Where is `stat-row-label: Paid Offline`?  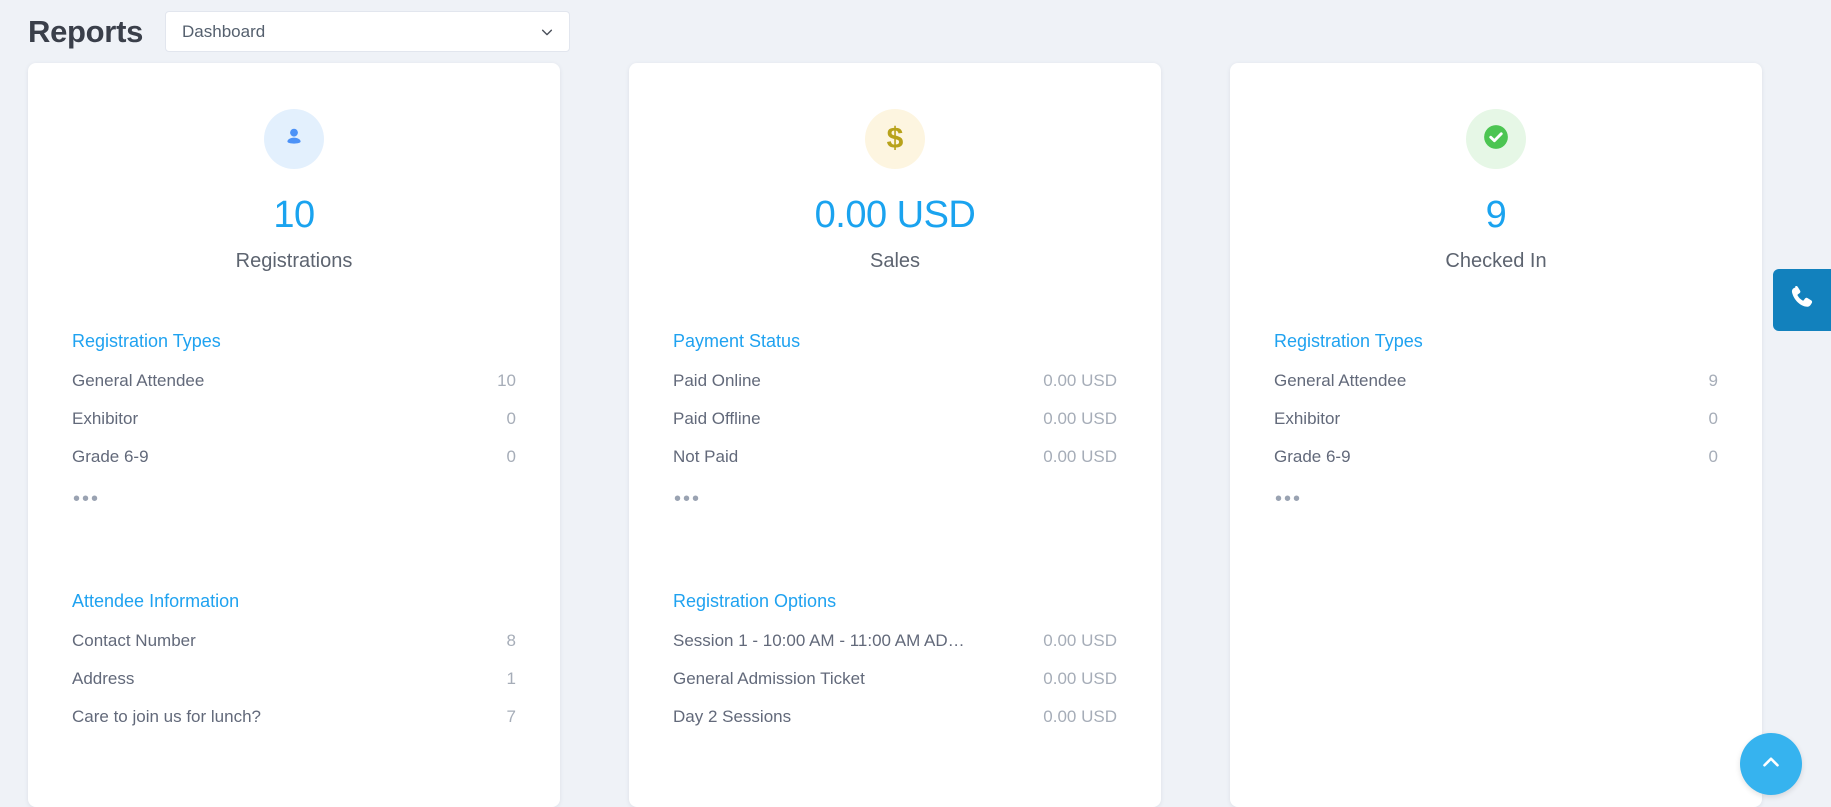 stat-row-label: Paid Offline is located at coordinates (717, 418).